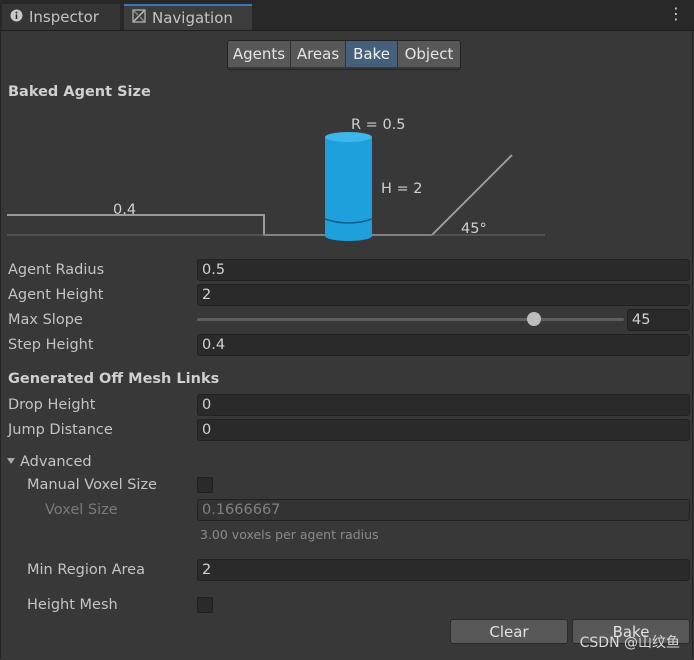 The width and height of the screenshot is (694, 660). What do you see at coordinates (372, 54) in the screenshot?
I see `tab-bake: Bake` at bounding box center [372, 54].